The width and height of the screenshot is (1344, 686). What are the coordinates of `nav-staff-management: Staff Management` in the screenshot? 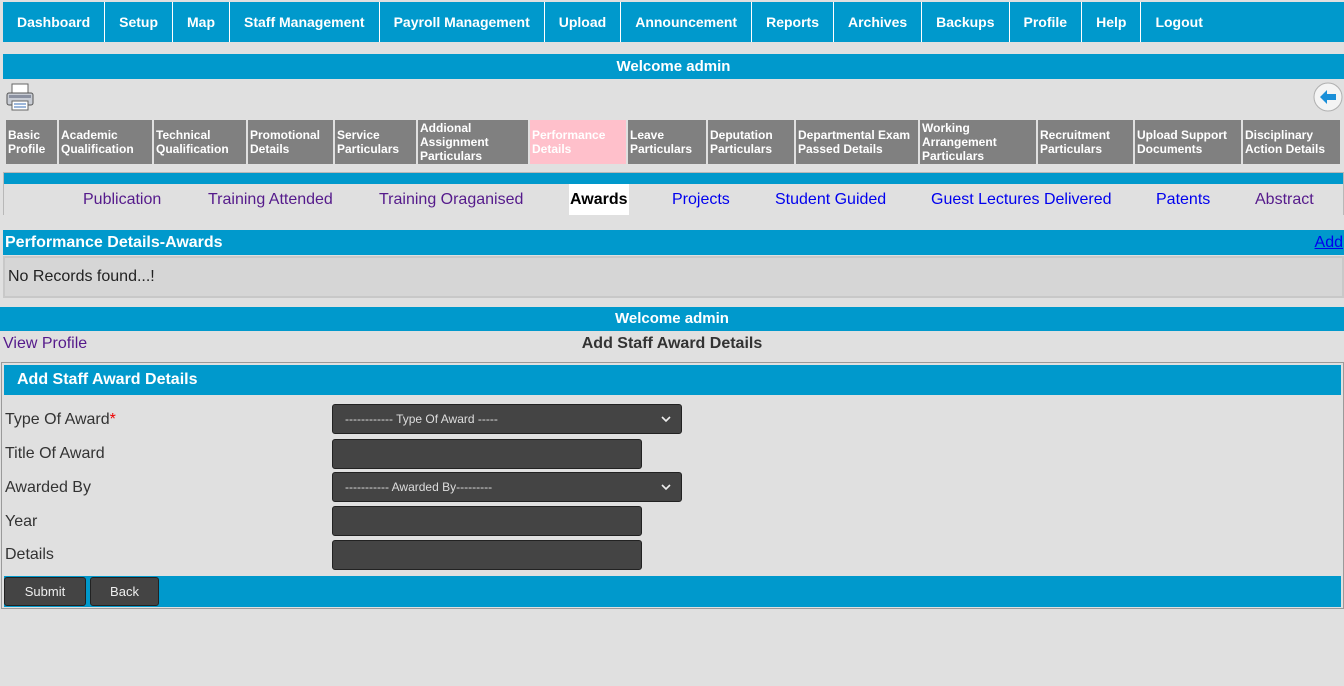 It's located at (305, 22).